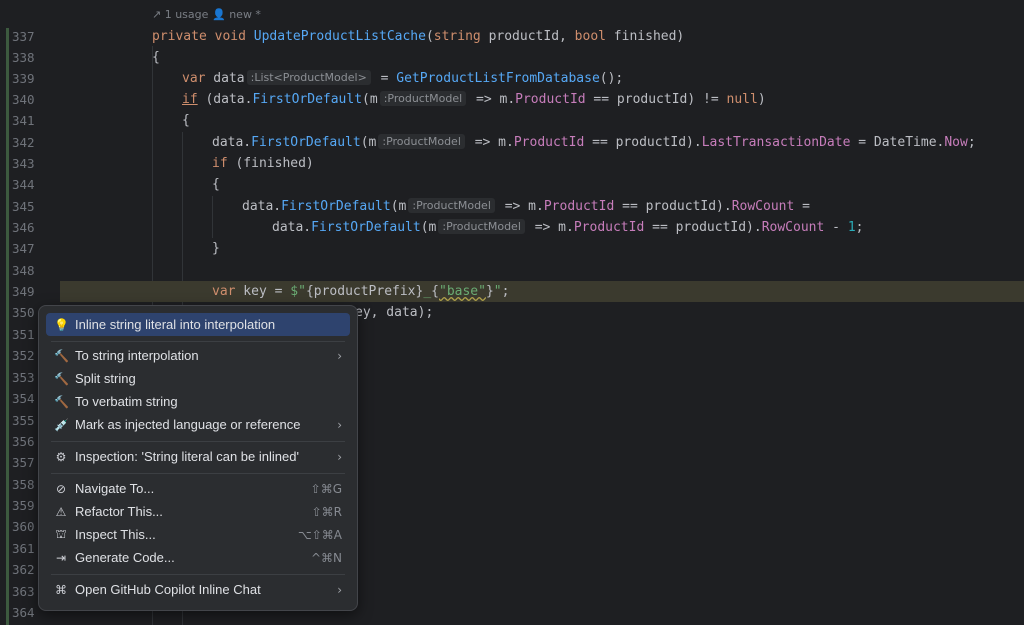  What do you see at coordinates (198, 378) in the screenshot?
I see `menu-item-split-string: 🔨 Split string` at bounding box center [198, 378].